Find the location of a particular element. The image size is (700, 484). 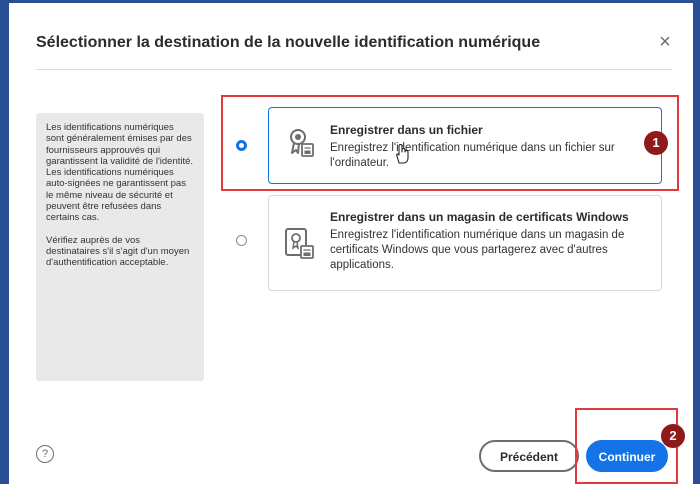

certificate-store-icon is located at coordinates (299, 243).